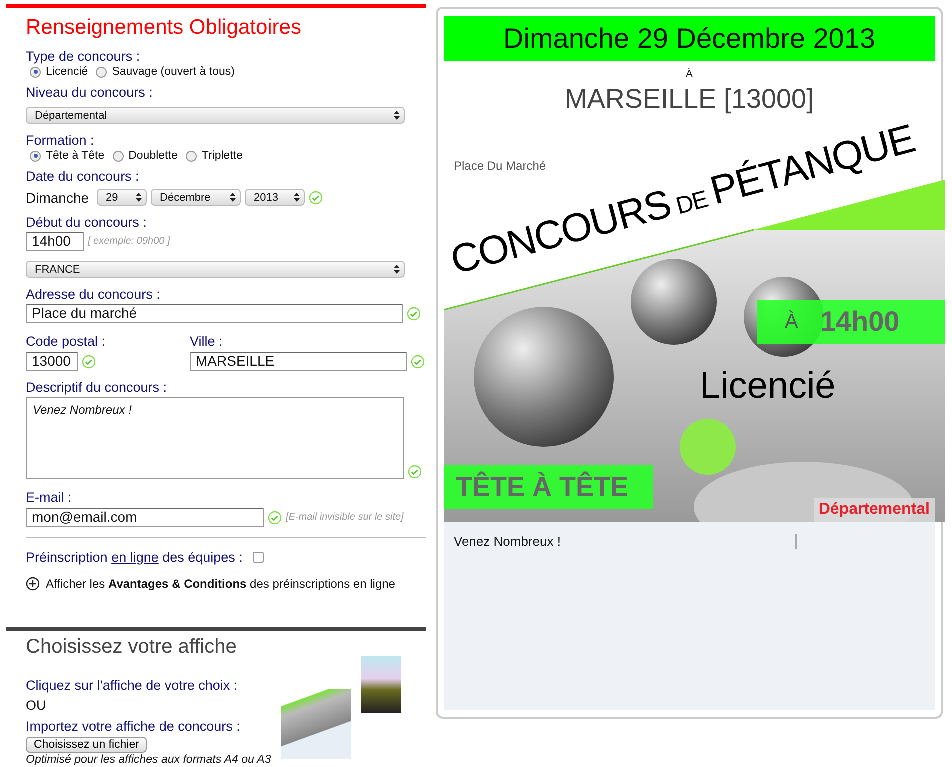 This screenshot has height=767, width=952. I want to click on checkbox, so click(258, 557).